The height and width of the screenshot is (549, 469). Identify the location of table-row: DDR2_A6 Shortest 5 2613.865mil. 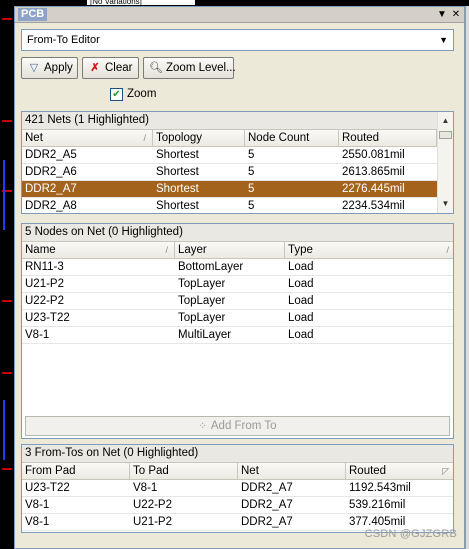
(237, 172).